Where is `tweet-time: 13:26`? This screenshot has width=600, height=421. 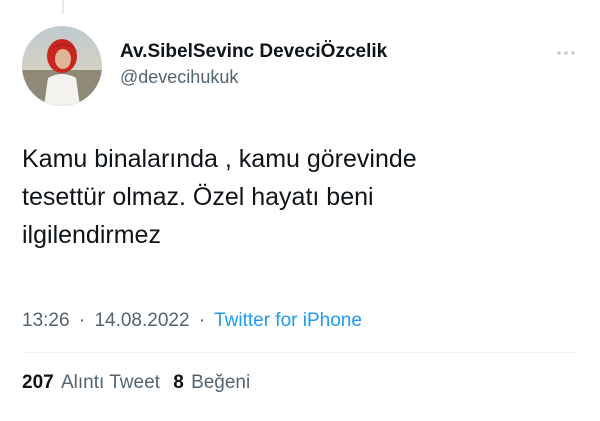
tweet-time: 13:26 is located at coordinates (46, 320).